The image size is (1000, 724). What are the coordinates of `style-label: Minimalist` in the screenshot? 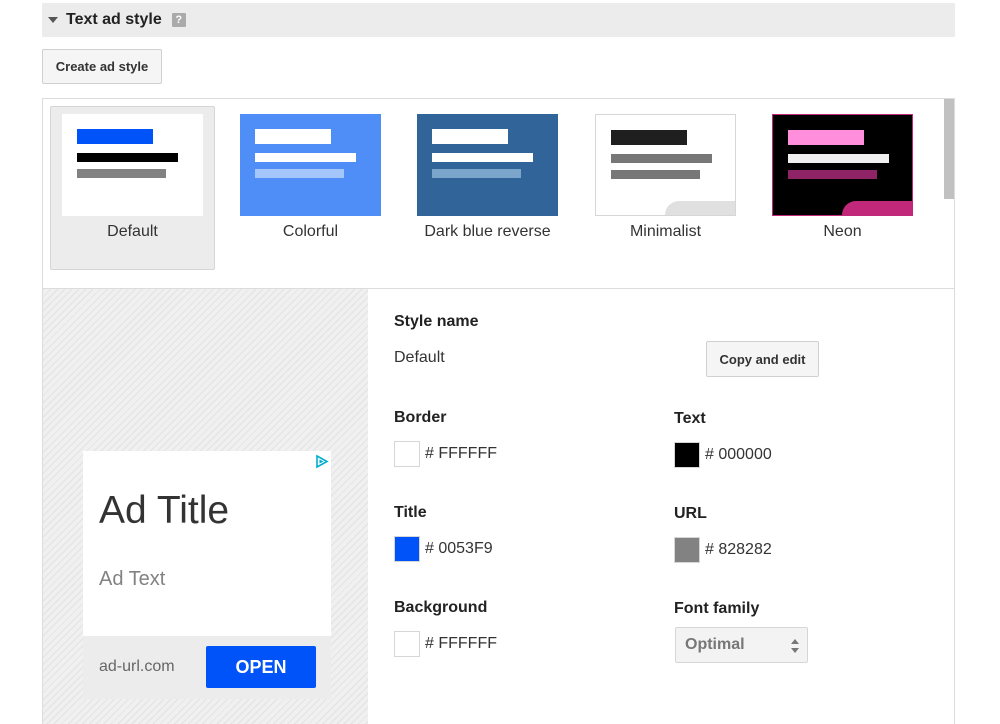 It's located at (665, 231).